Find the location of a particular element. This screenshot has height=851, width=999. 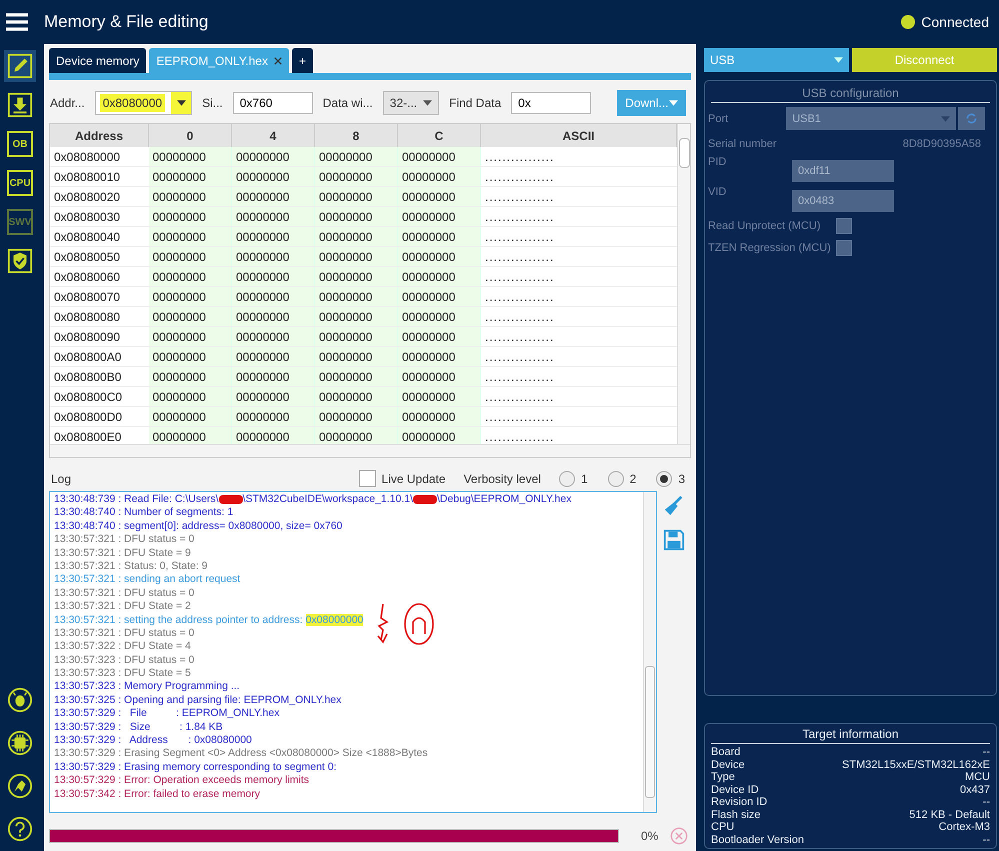

refresh-icon is located at coordinates (972, 118).